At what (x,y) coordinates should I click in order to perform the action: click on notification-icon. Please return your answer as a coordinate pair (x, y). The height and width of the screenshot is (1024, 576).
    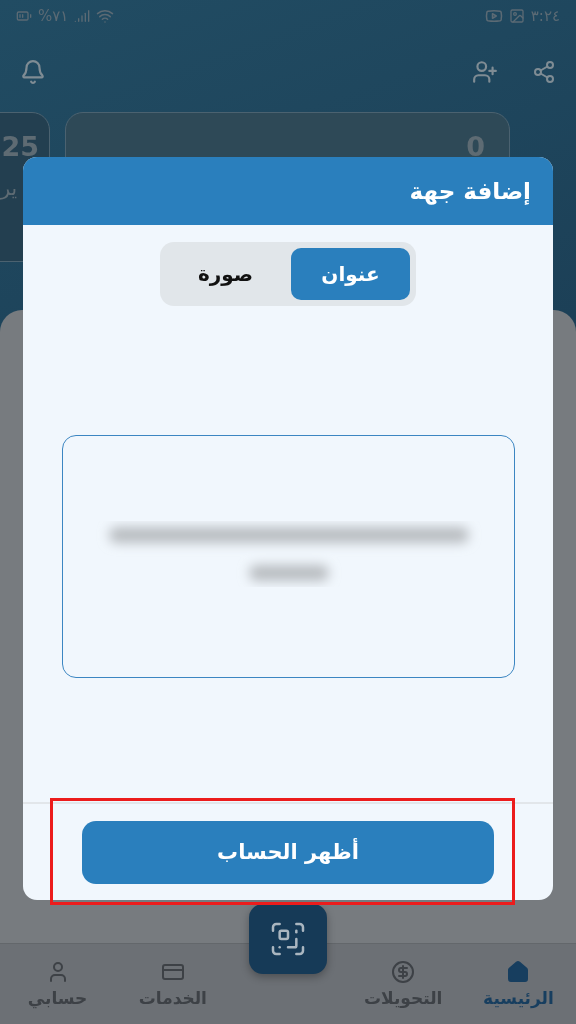
    Looking at the image, I should click on (33, 72).